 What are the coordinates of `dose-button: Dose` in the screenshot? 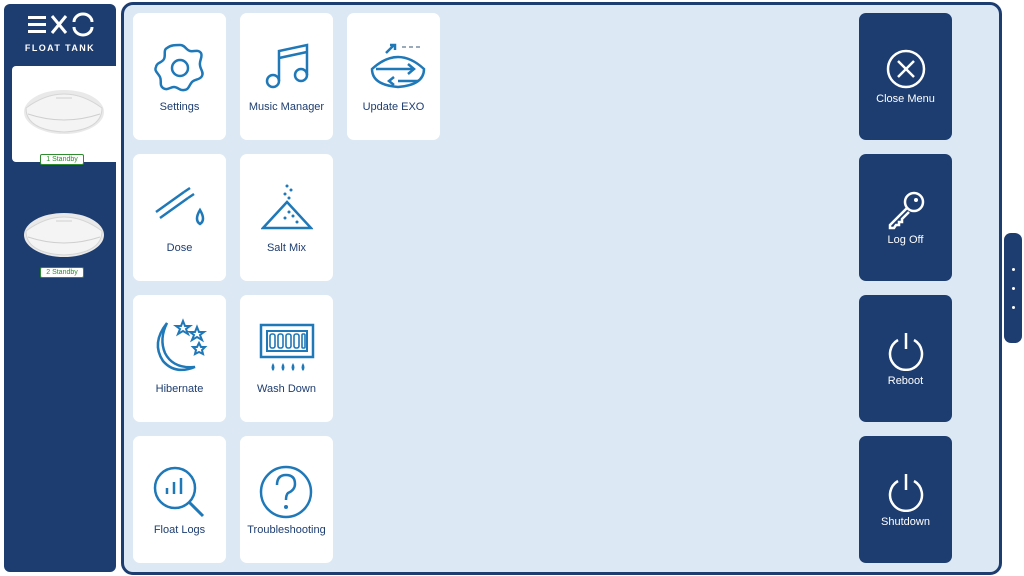 It's located at (179, 217).